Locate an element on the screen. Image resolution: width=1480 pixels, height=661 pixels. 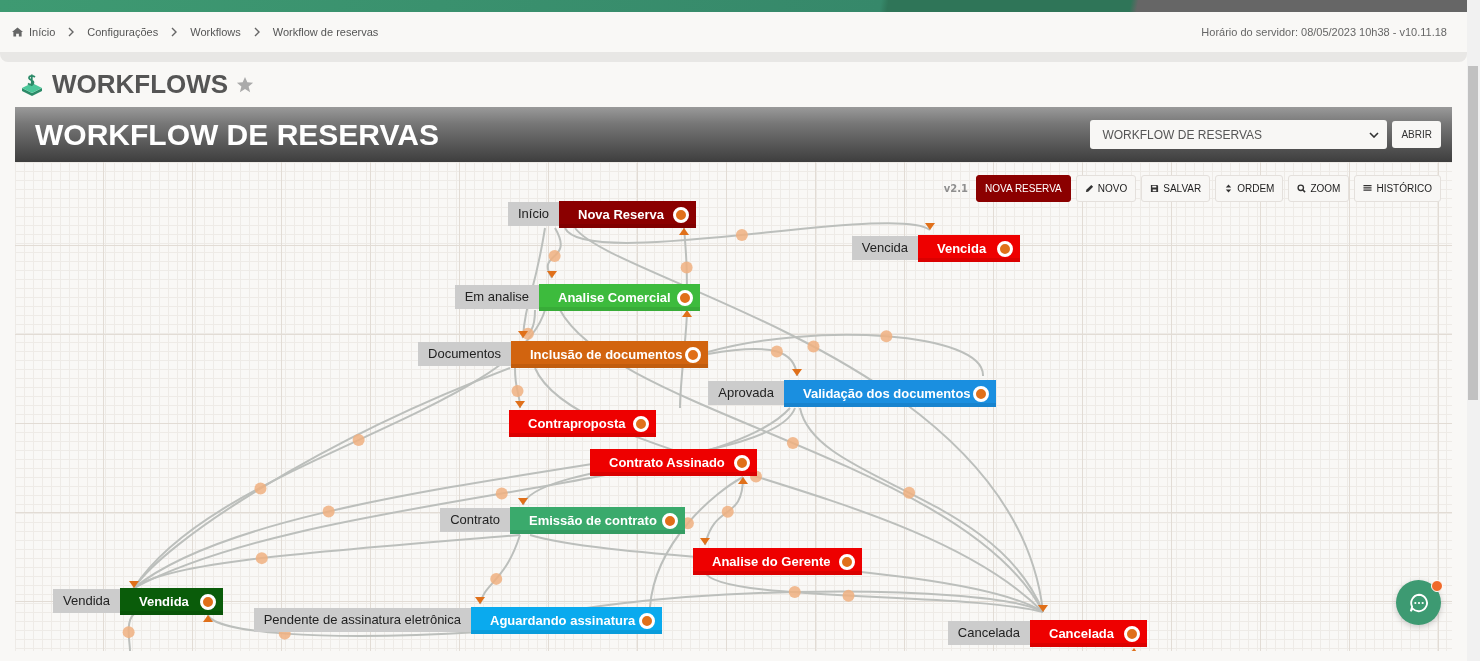
sort-icon is located at coordinates (1229, 188).